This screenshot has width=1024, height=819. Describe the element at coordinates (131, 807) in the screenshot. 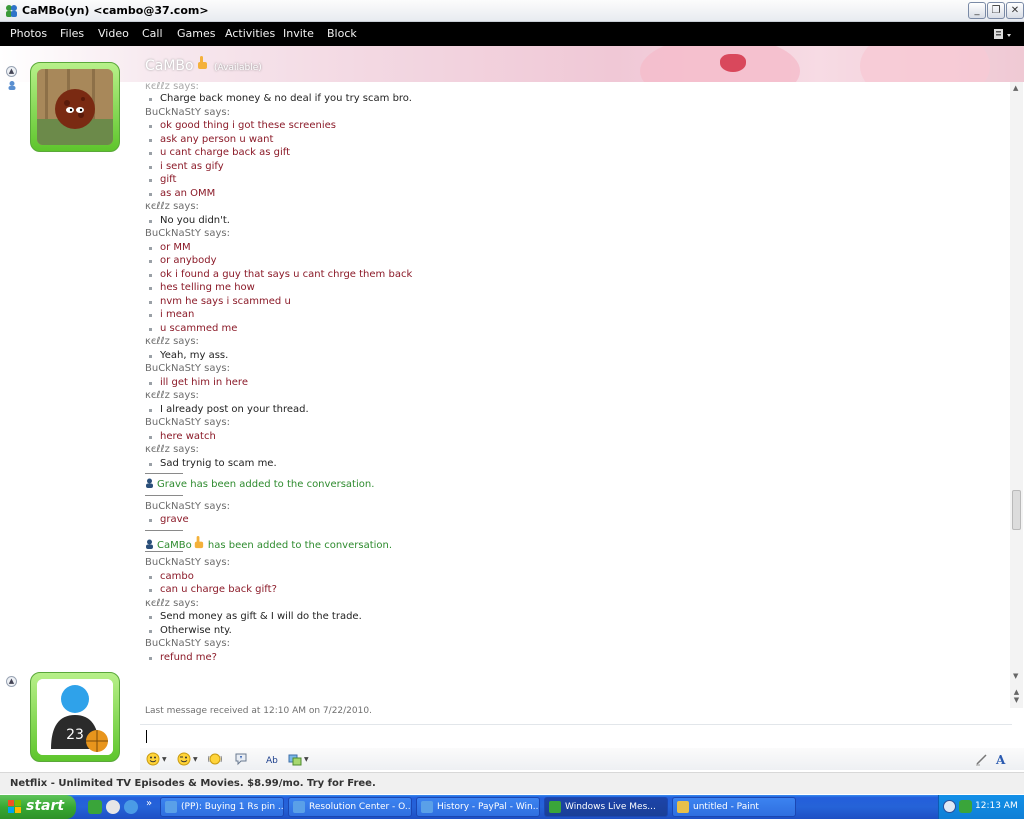

I see `quicklaunch-ie-icon` at that location.